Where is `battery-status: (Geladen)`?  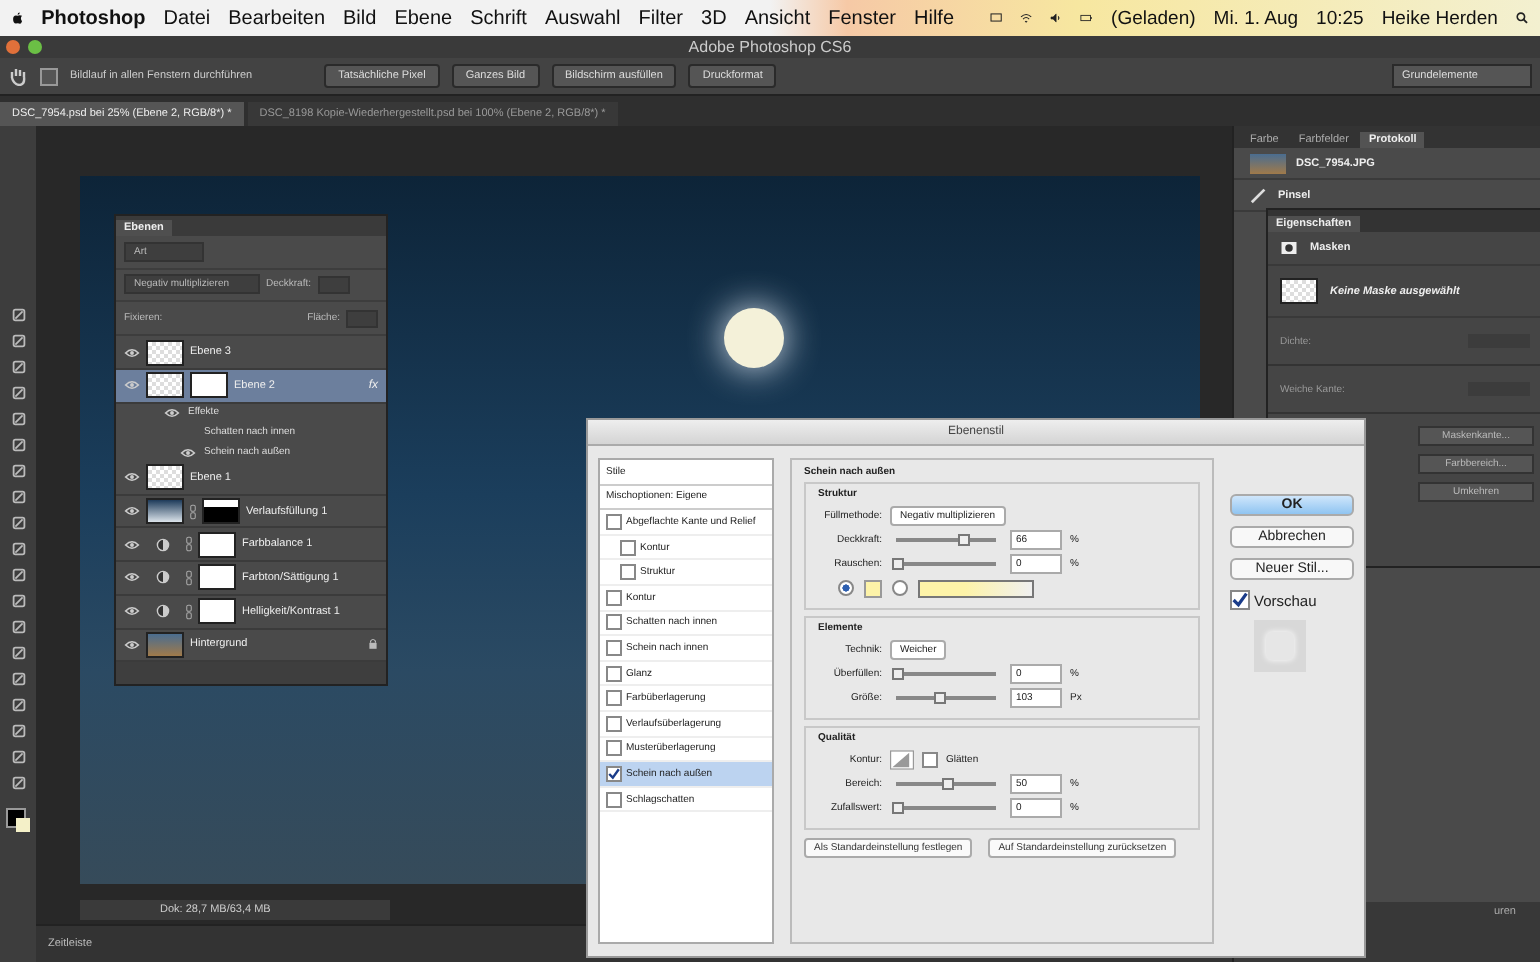 battery-status: (Geladen) is located at coordinates (1153, 18).